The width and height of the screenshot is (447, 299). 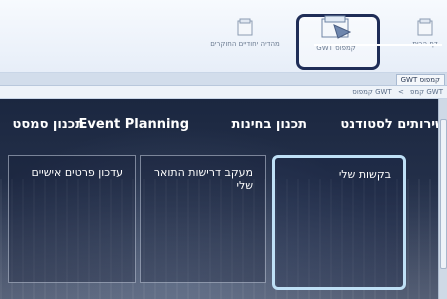 I want to click on campus-tool: קמפוס GWT, so click(x=336, y=38).